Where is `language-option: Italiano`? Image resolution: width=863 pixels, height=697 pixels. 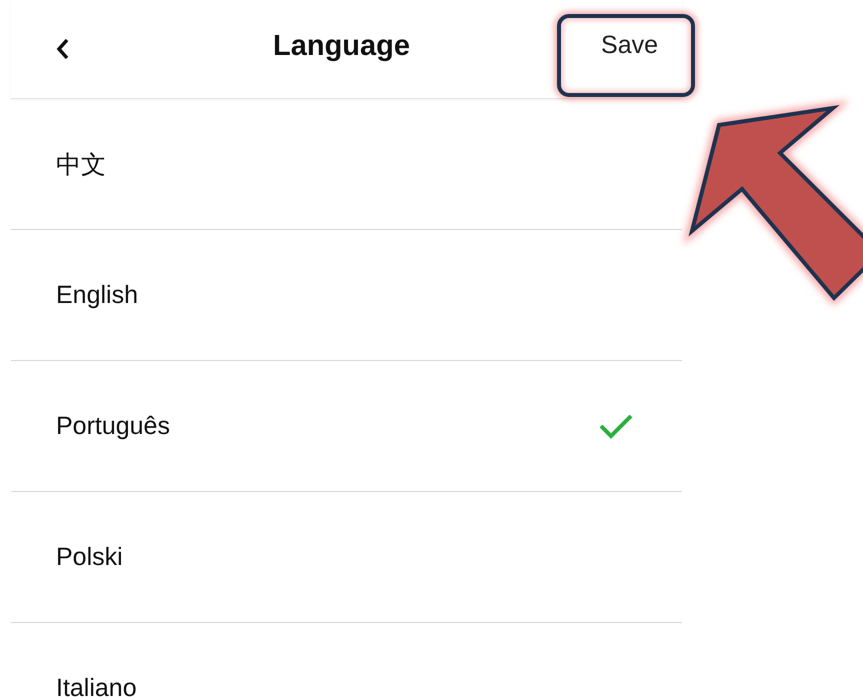 language-option: Italiano is located at coordinates (346, 660).